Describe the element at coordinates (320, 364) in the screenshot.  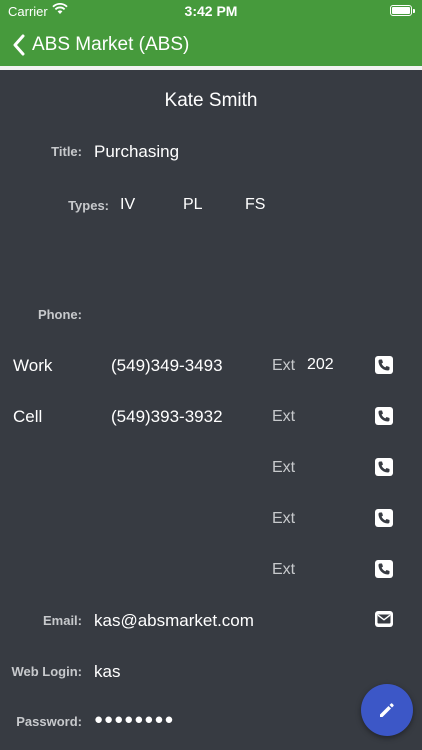
I see `ext-value: 202` at that location.